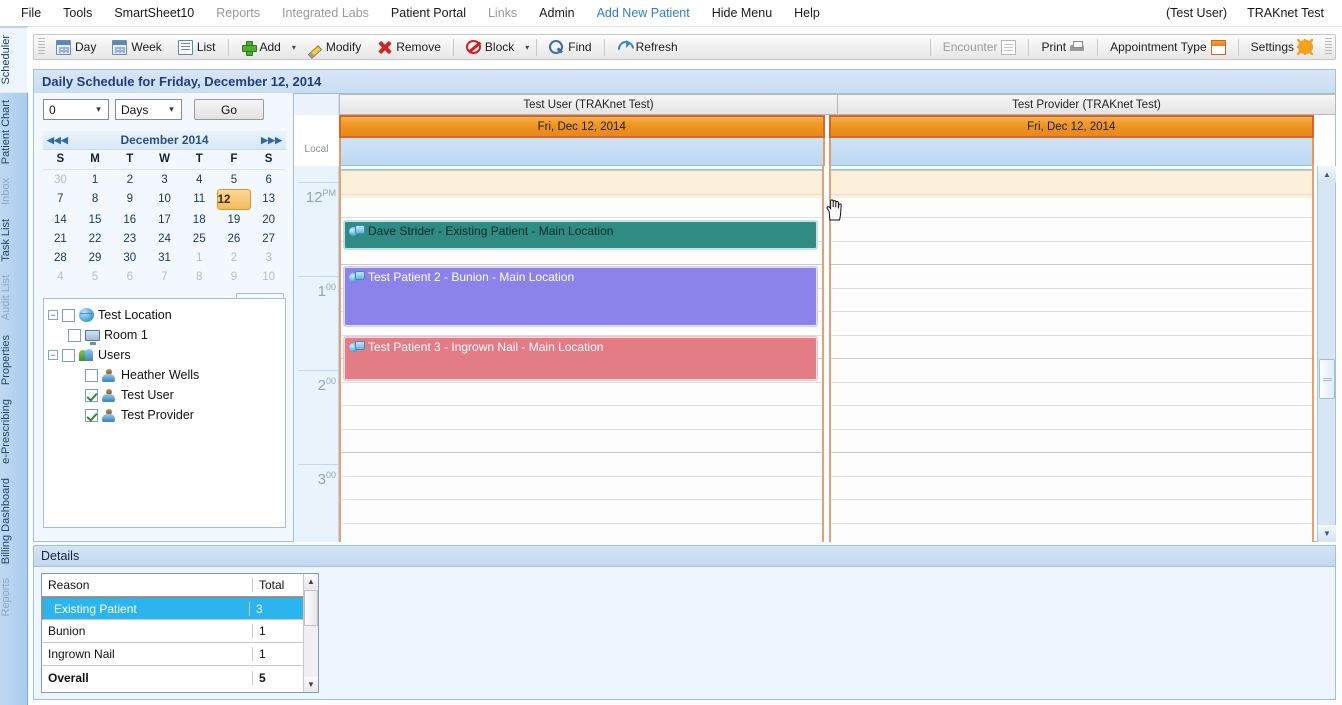  Describe the element at coordinates (1326, 354) in the screenshot. I see `schedule-vertical-scrollbar: ▲ ▼` at that location.